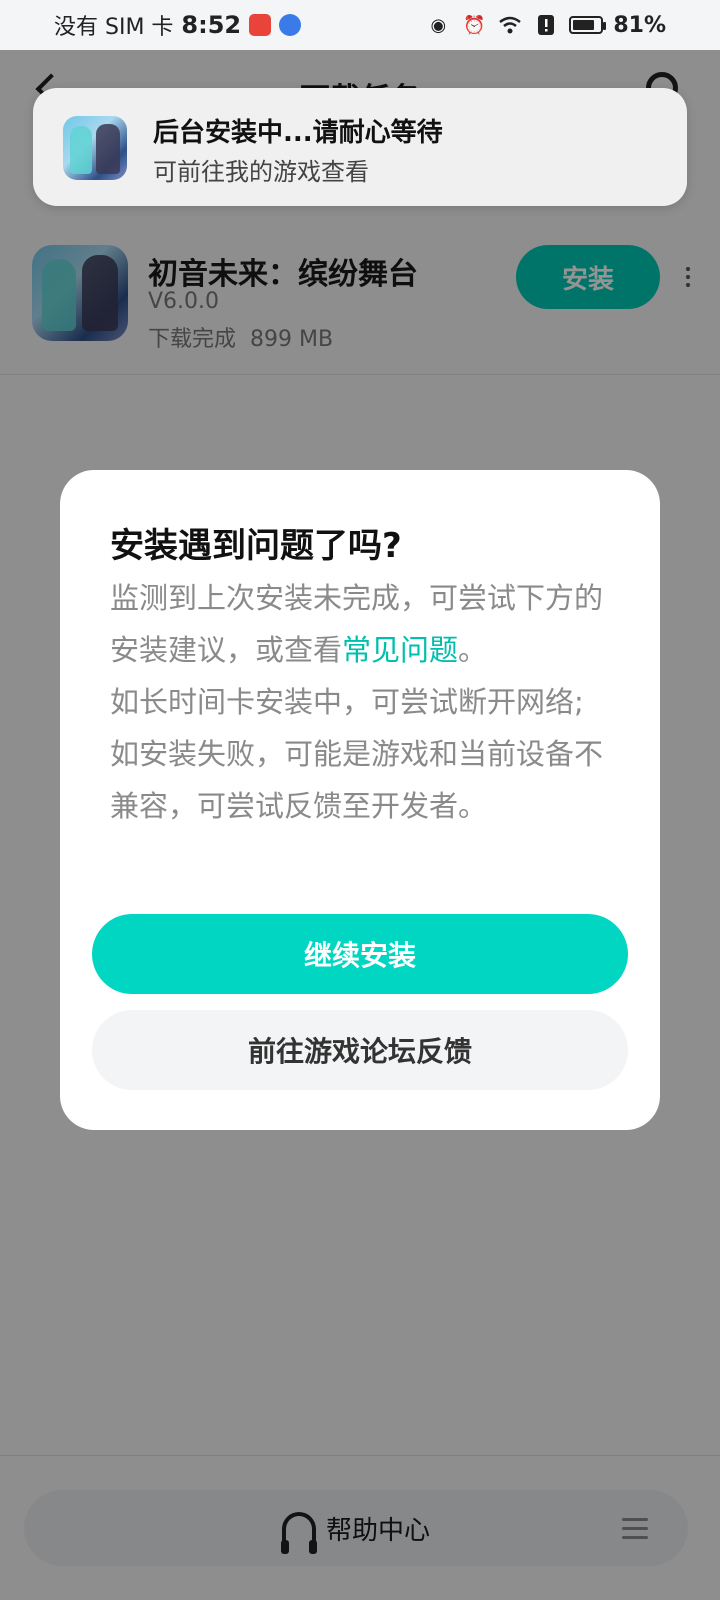  I want to click on eye-icon: ◉, so click(438, 25).